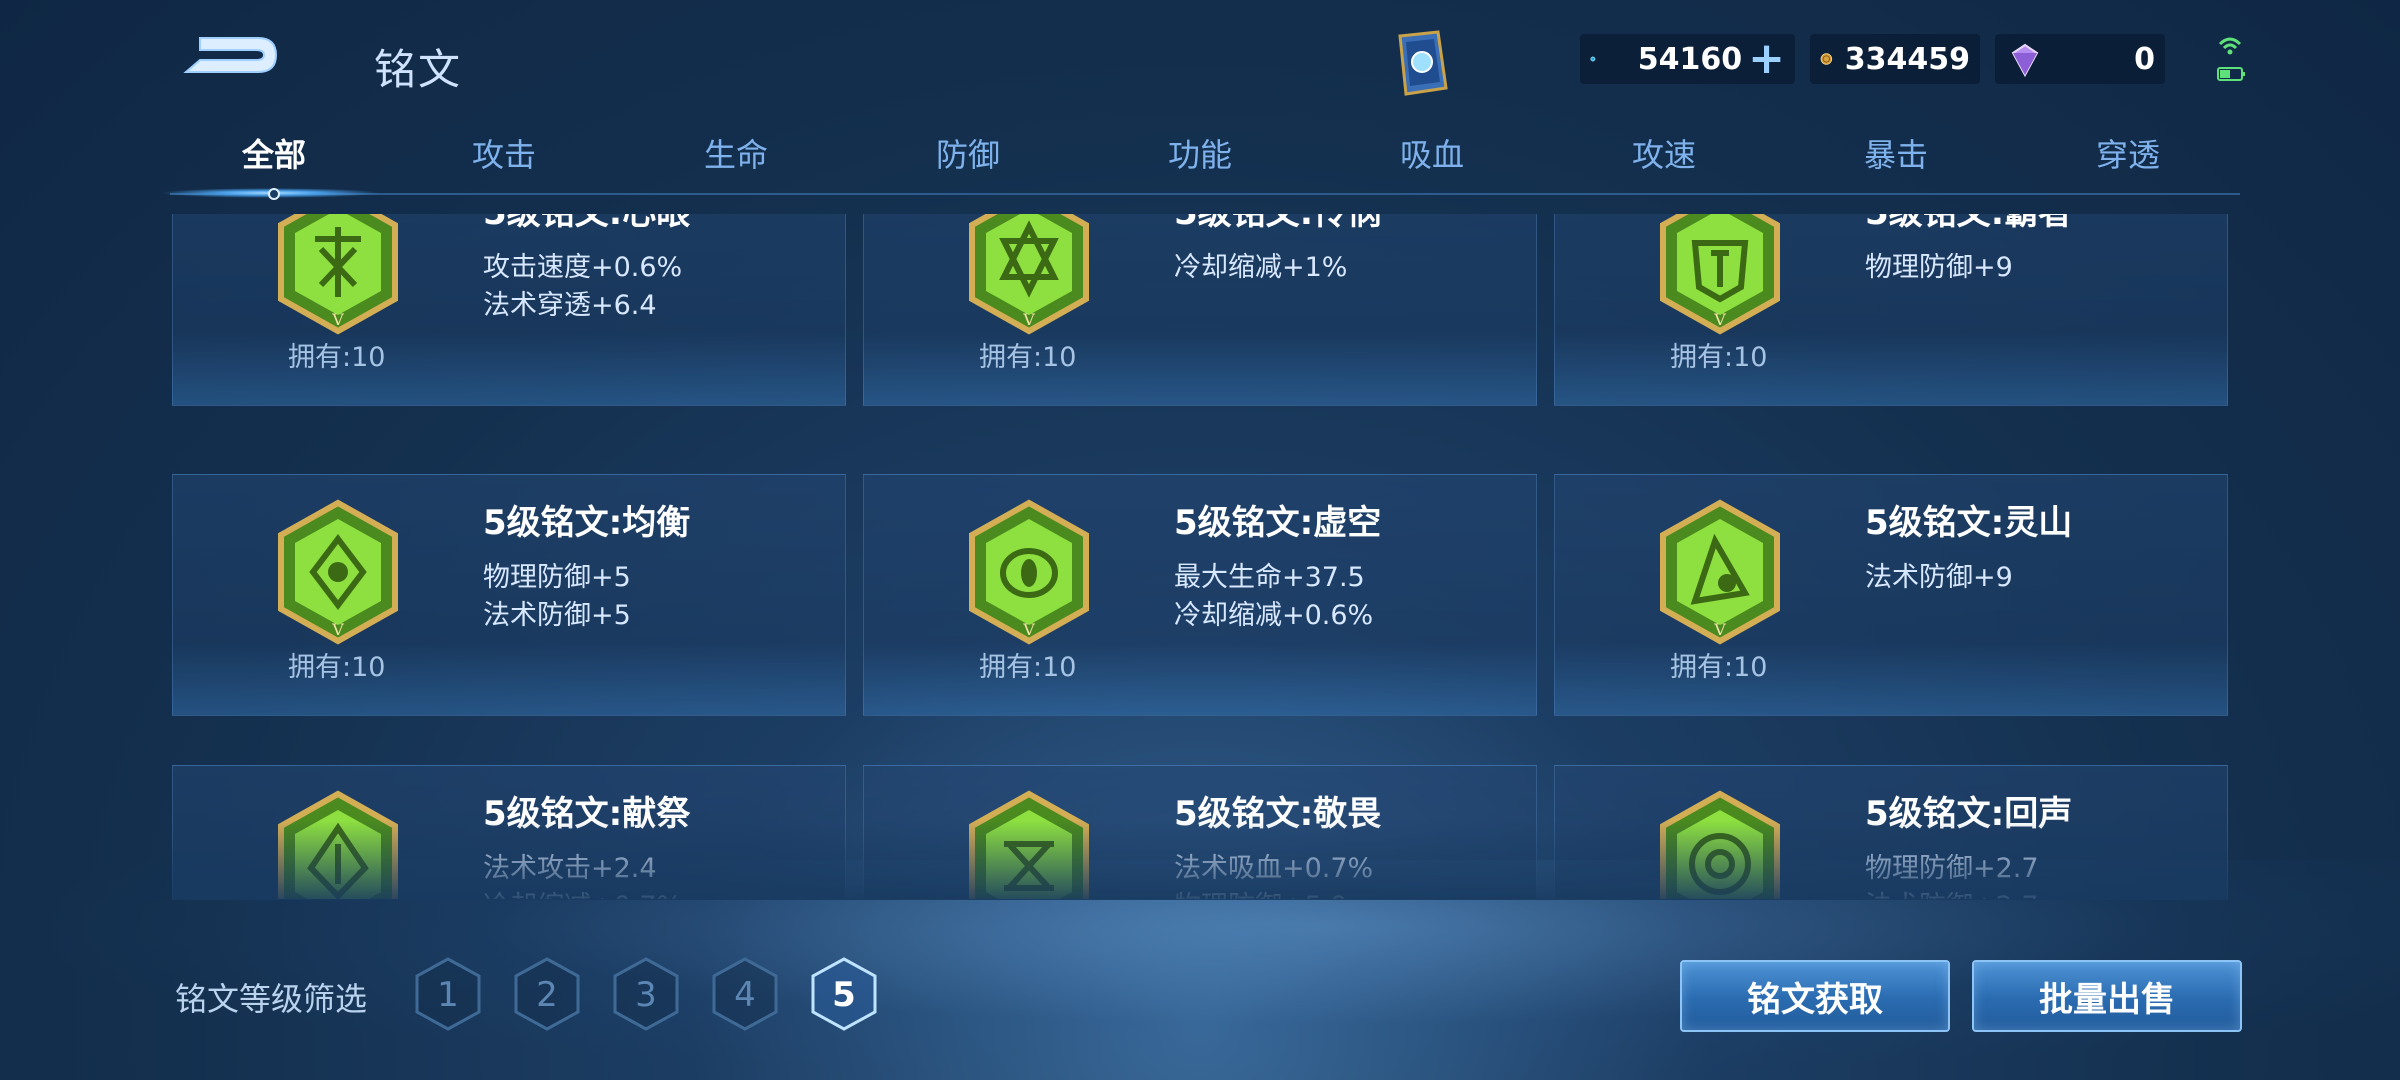 The width and height of the screenshot is (2400, 1080). What do you see at coordinates (587, 814) in the screenshot?
I see `inscription-name: 5级铭文:献祭` at bounding box center [587, 814].